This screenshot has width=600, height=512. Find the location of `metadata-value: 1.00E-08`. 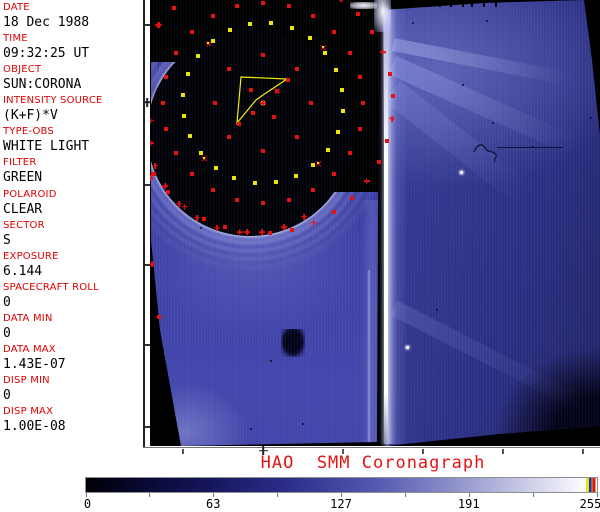

metadata-value: 1.00E-08 is located at coordinates (34, 427).